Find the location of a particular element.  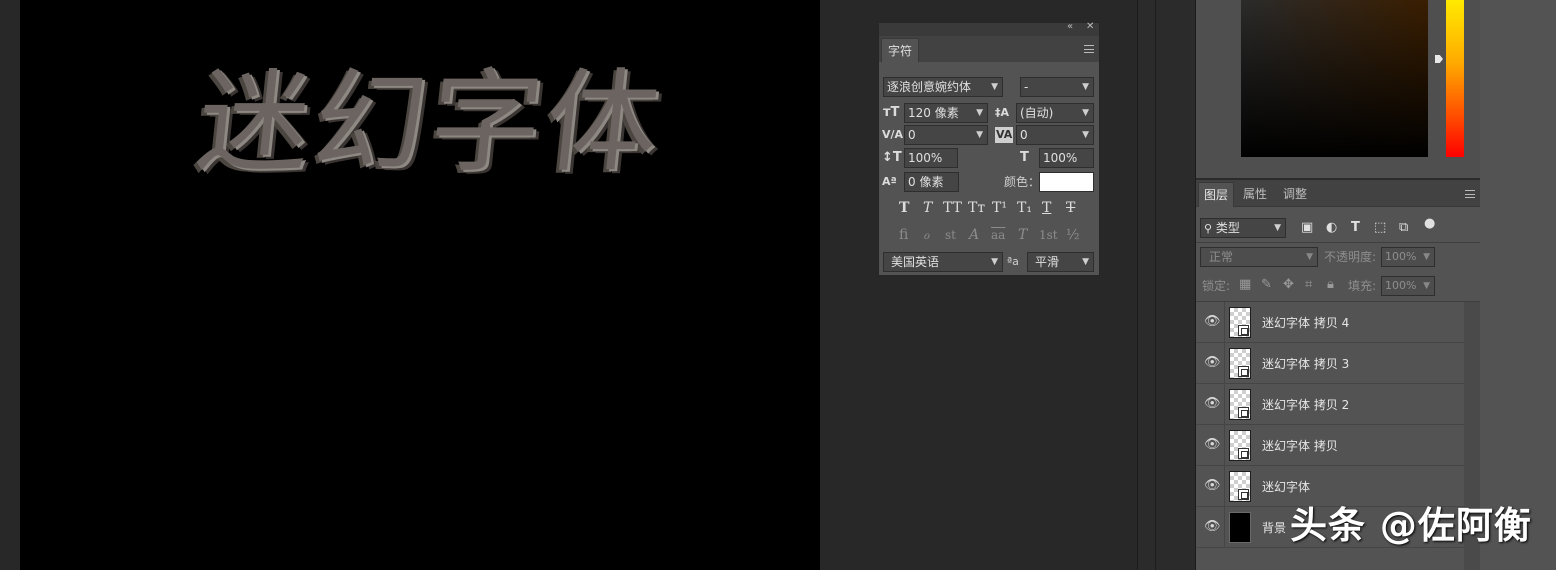

opacity-label: 不透明度: is located at coordinates (1350, 257).